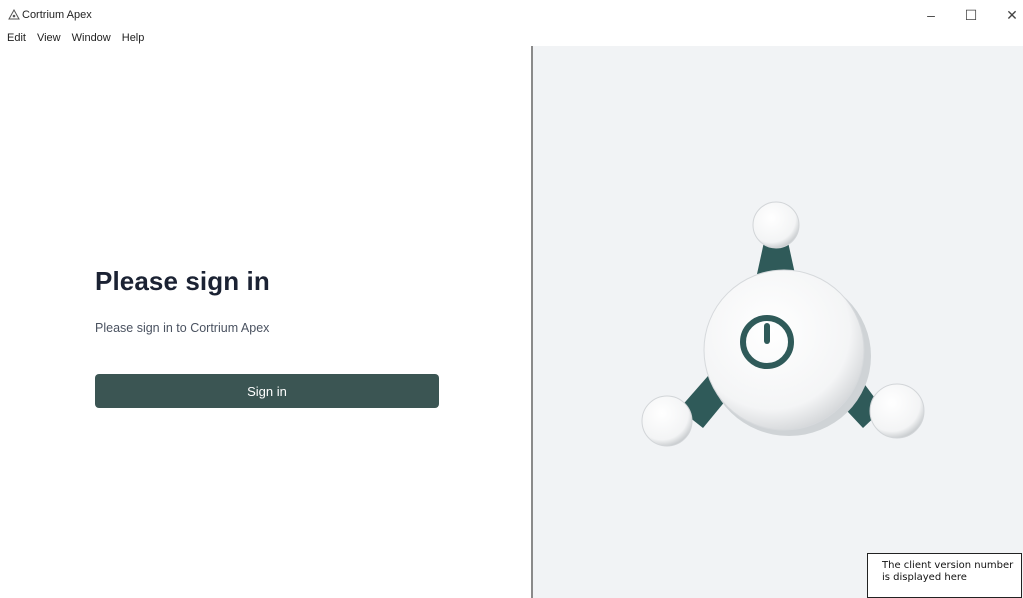  I want to click on maximize-icon: ☐, so click(971, 14).